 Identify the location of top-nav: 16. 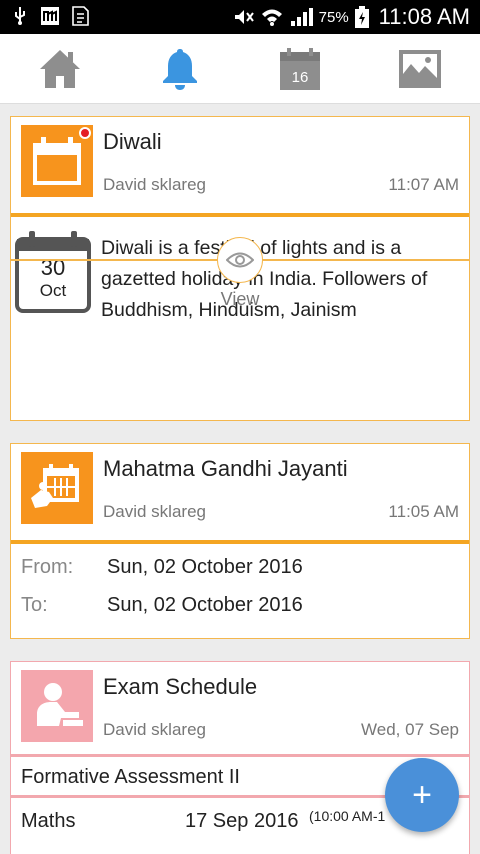
(240, 69).